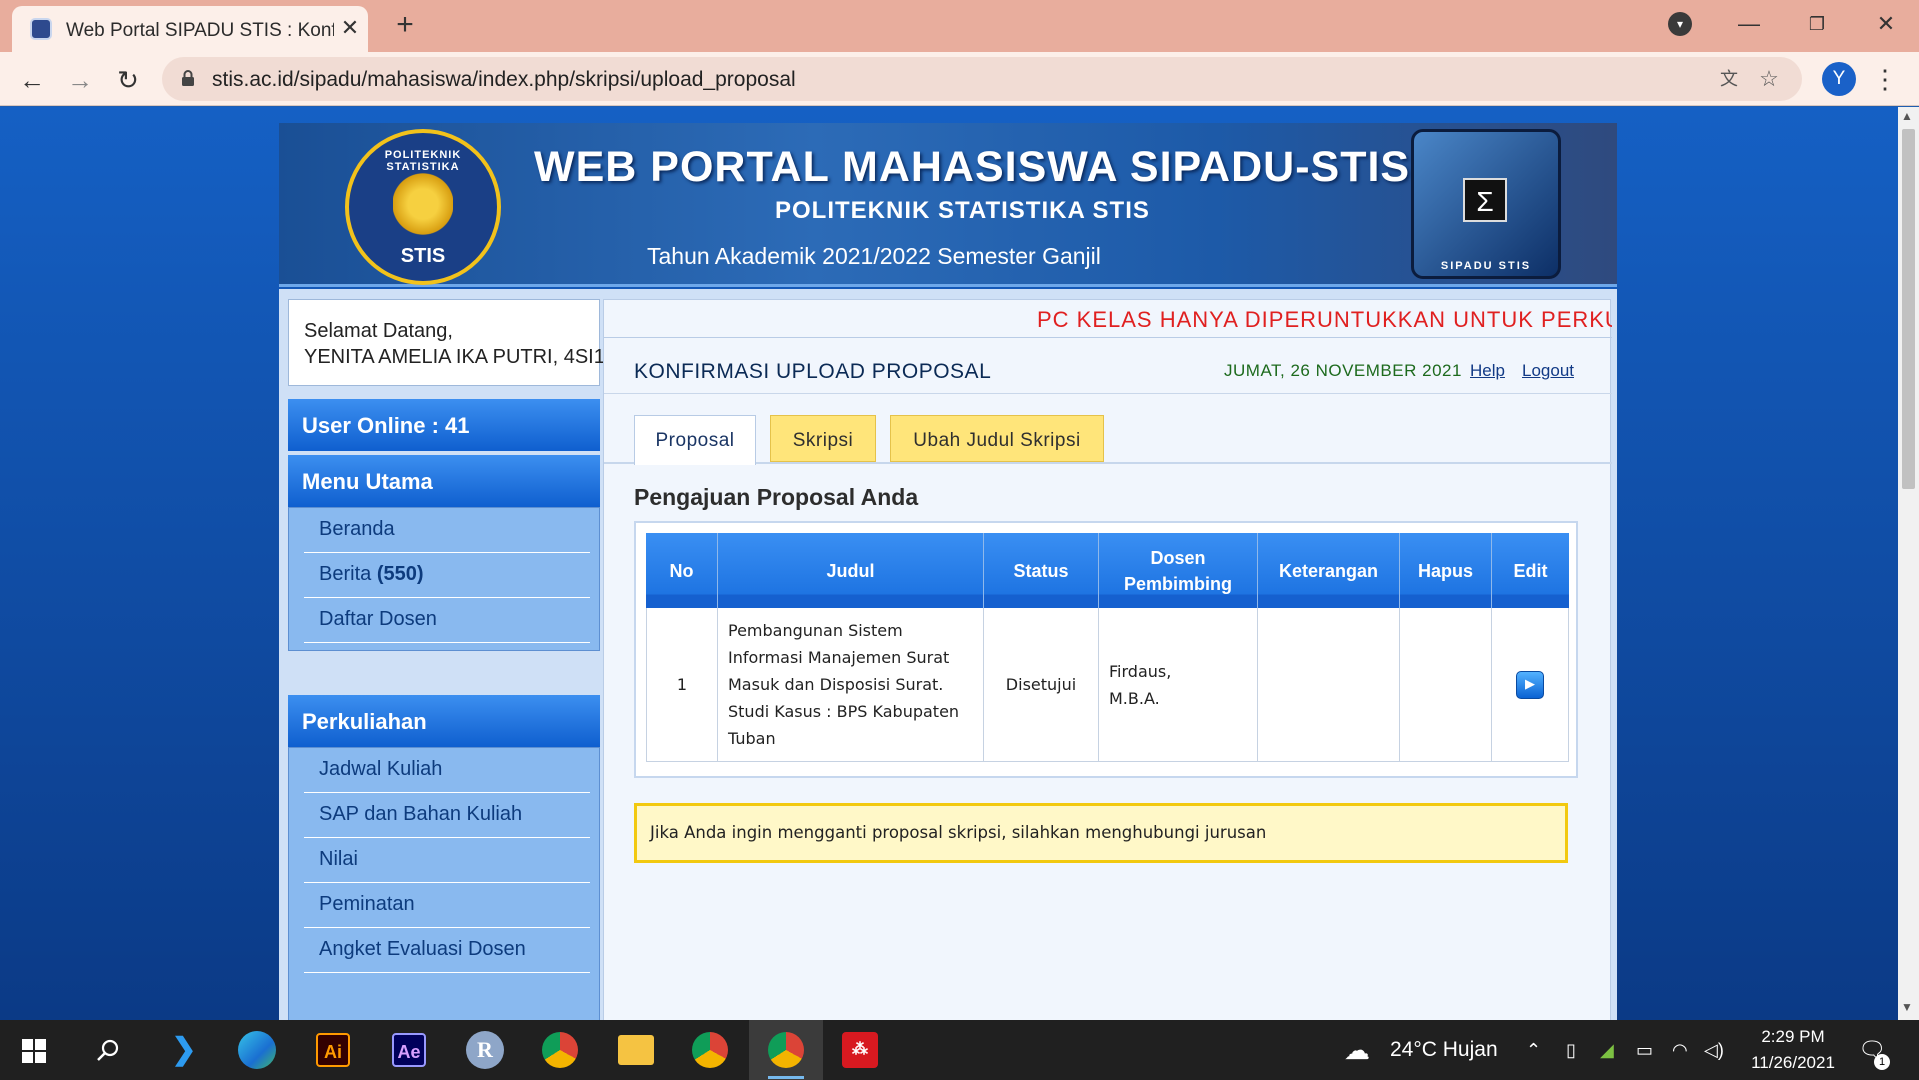 The height and width of the screenshot is (1080, 1919). Describe the element at coordinates (400, 574) in the screenshot. I see `berita-count: (550)` at that location.